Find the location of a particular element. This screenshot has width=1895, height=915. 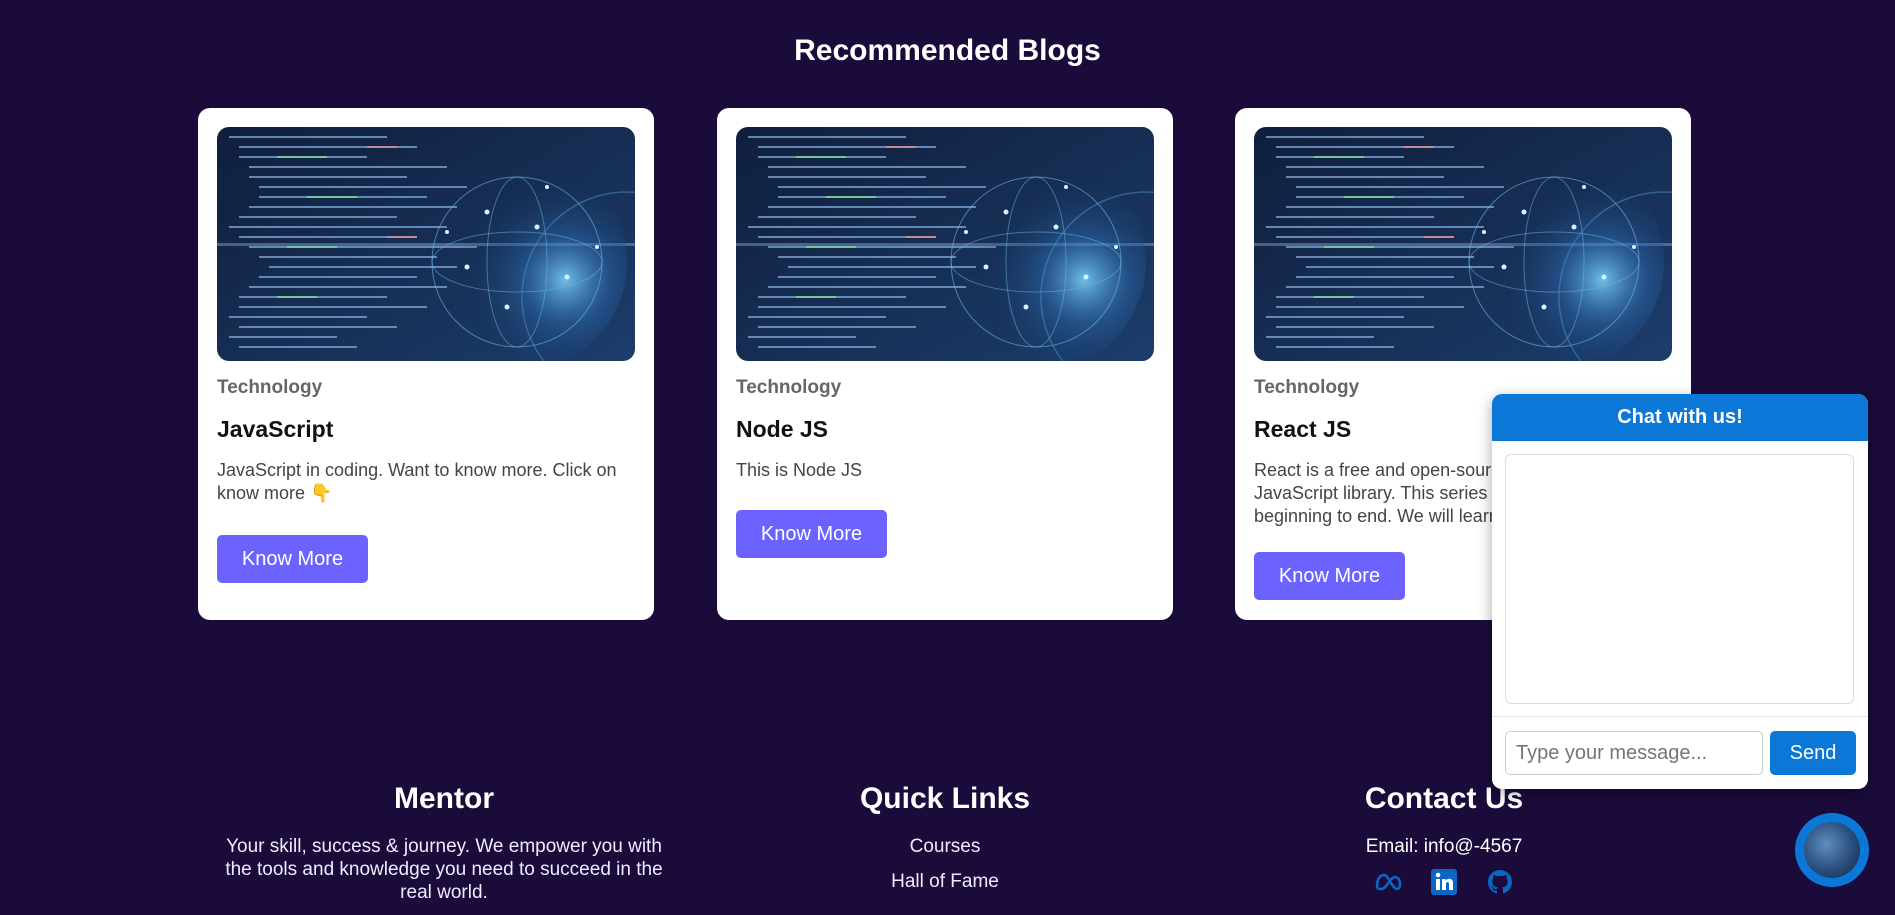

chat-avatar-icon is located at coordinates (1832, 850).